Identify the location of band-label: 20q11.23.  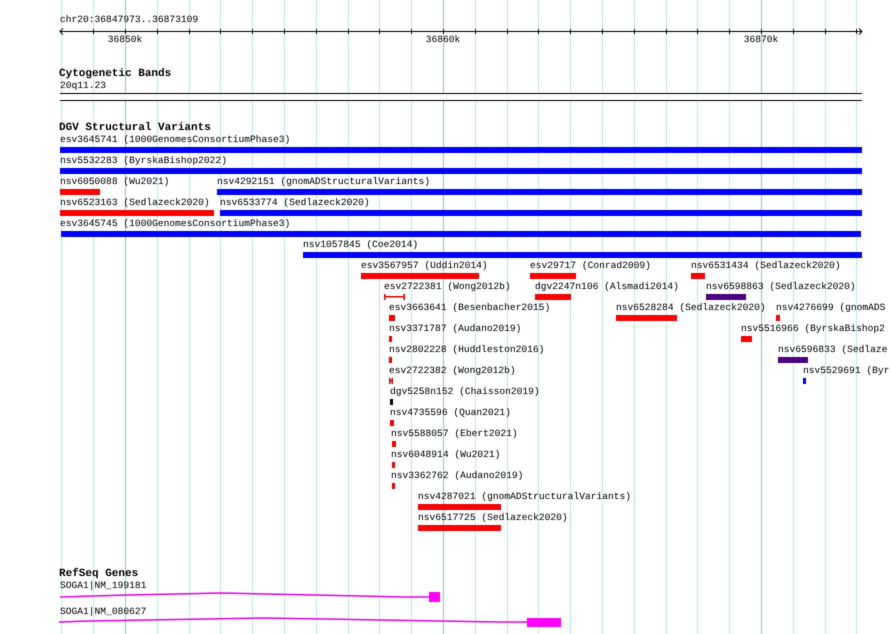
(83, 86).